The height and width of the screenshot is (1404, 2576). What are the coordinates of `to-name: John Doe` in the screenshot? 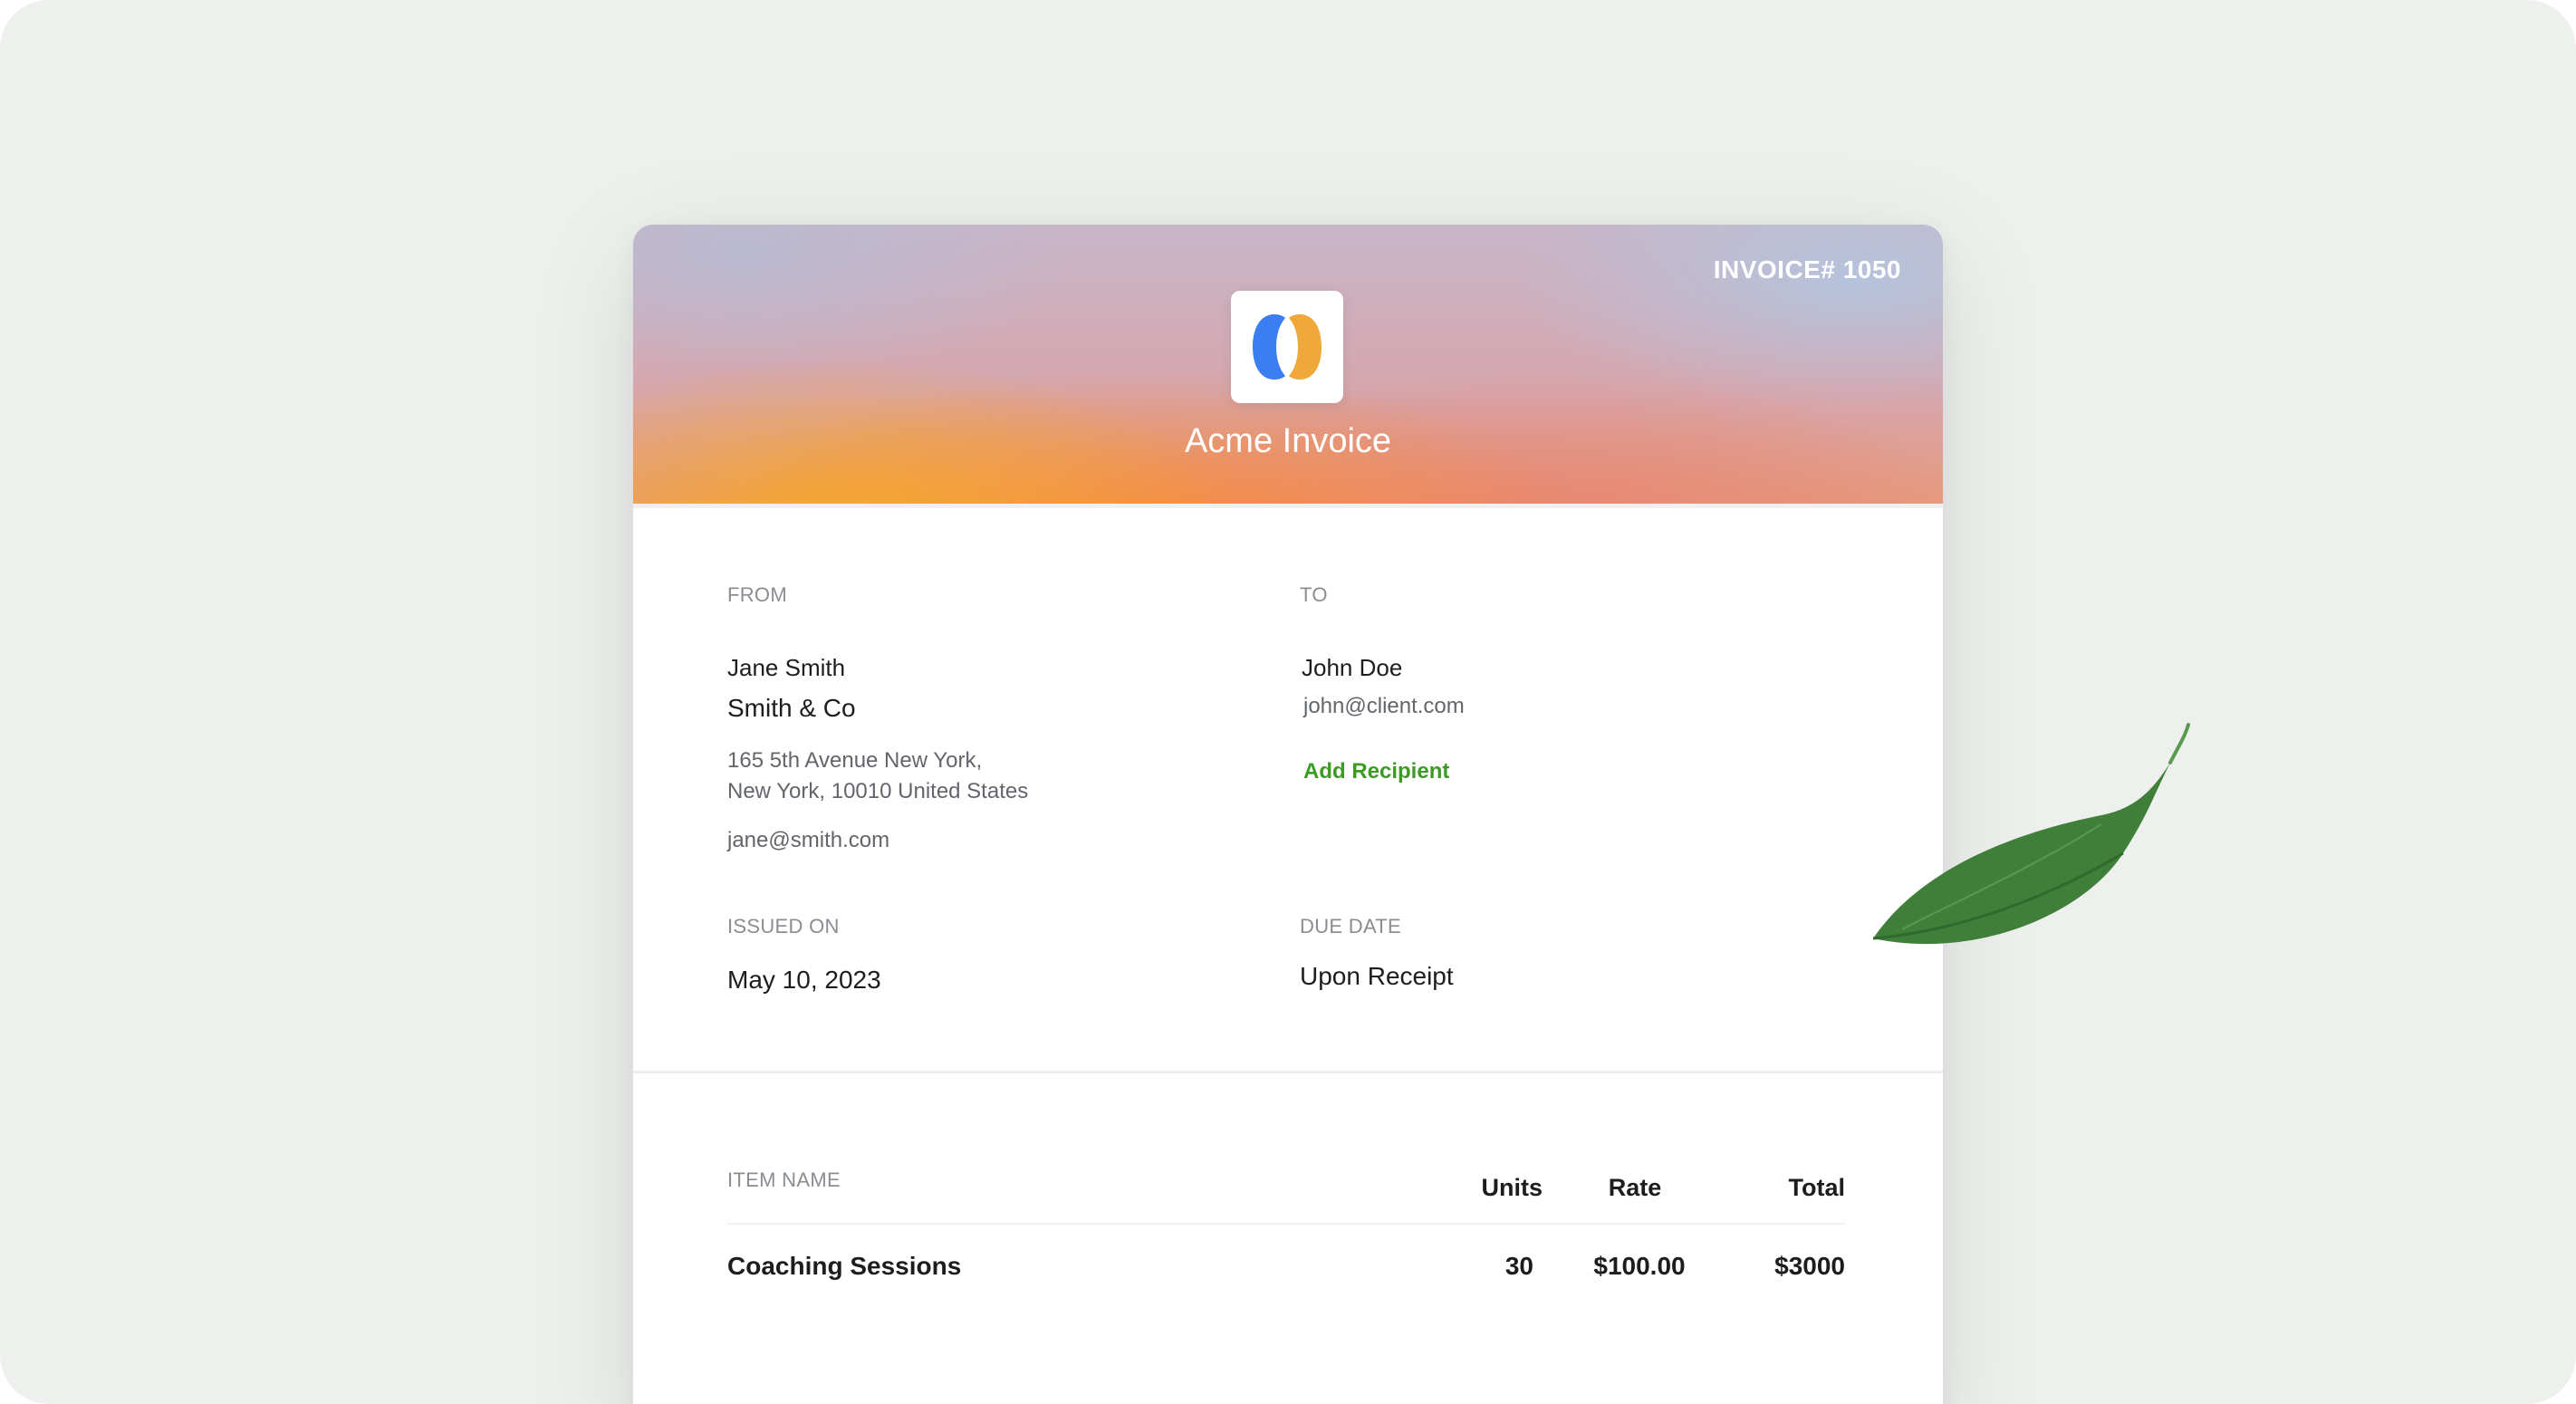 It's located at (1352, 667).